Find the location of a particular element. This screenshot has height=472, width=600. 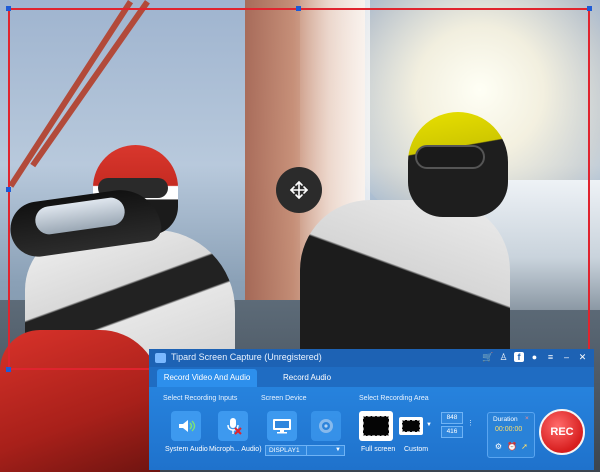

alarm-clock-icon: ⏰ is located at coordinates (512, 446).